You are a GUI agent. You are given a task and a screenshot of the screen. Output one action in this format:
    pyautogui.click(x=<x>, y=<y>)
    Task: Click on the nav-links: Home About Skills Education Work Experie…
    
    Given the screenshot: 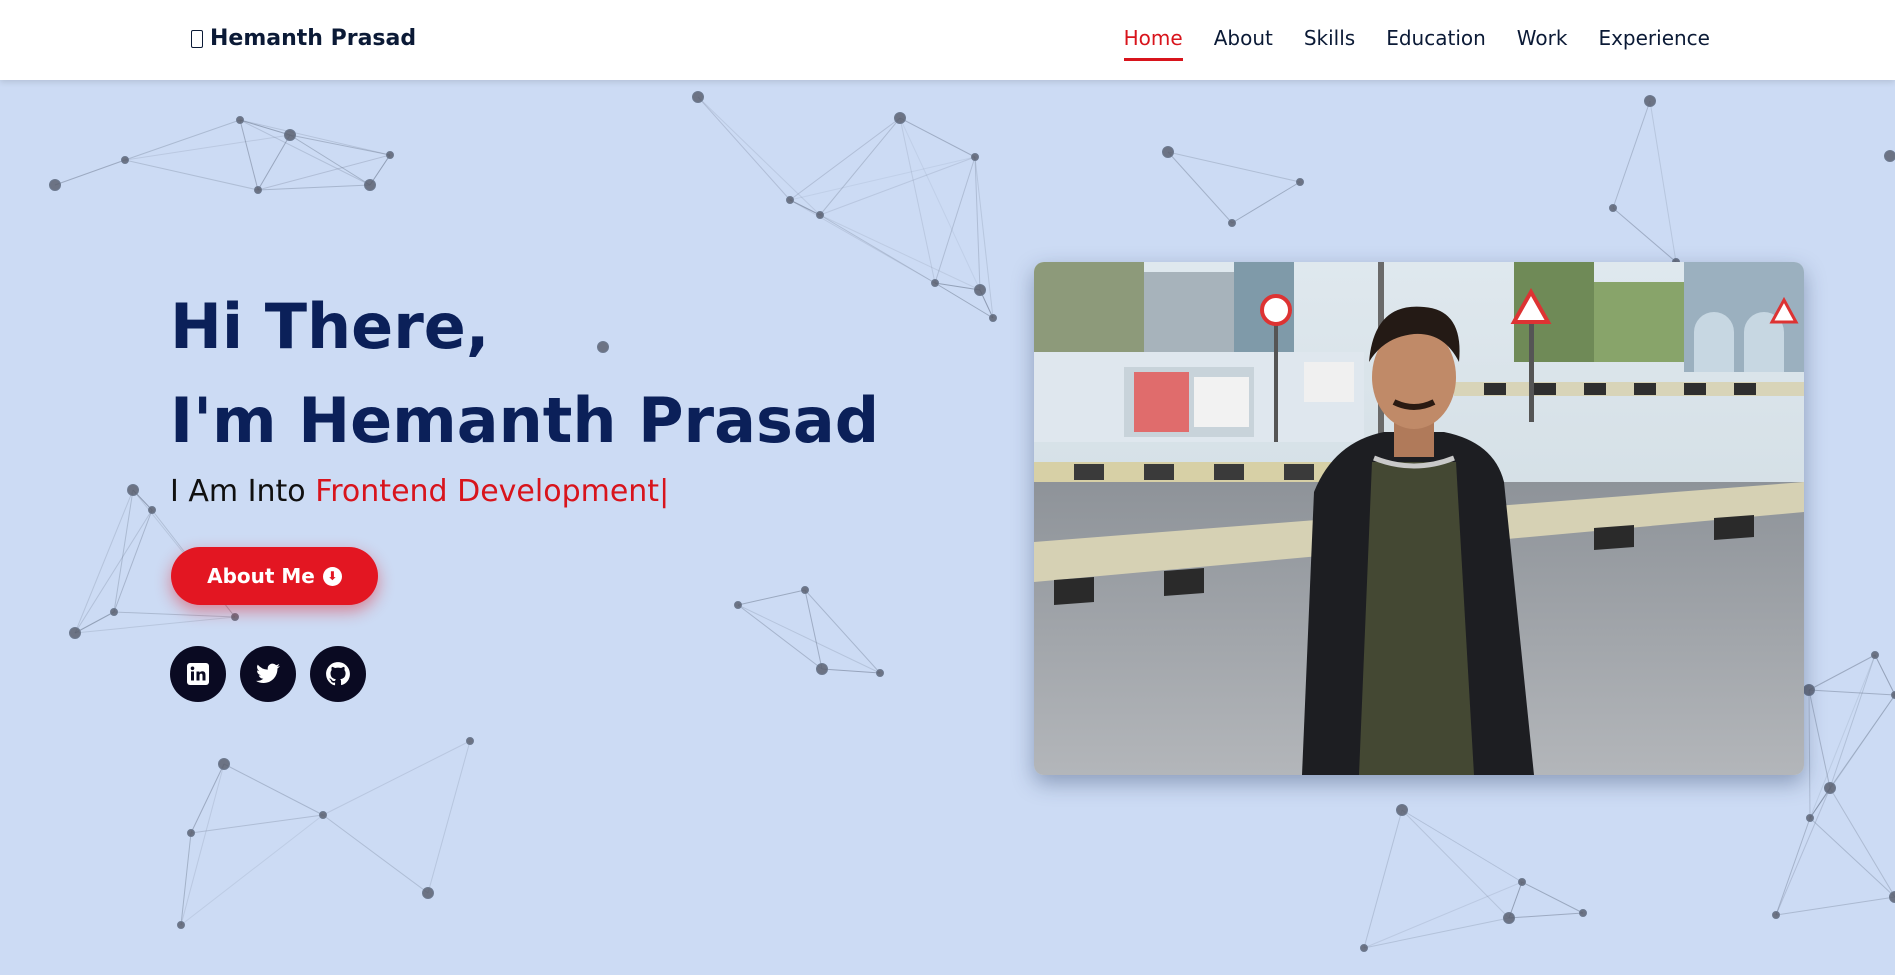 What is the action you would take?
    pyautogui.click(x=1416, y=43)
    